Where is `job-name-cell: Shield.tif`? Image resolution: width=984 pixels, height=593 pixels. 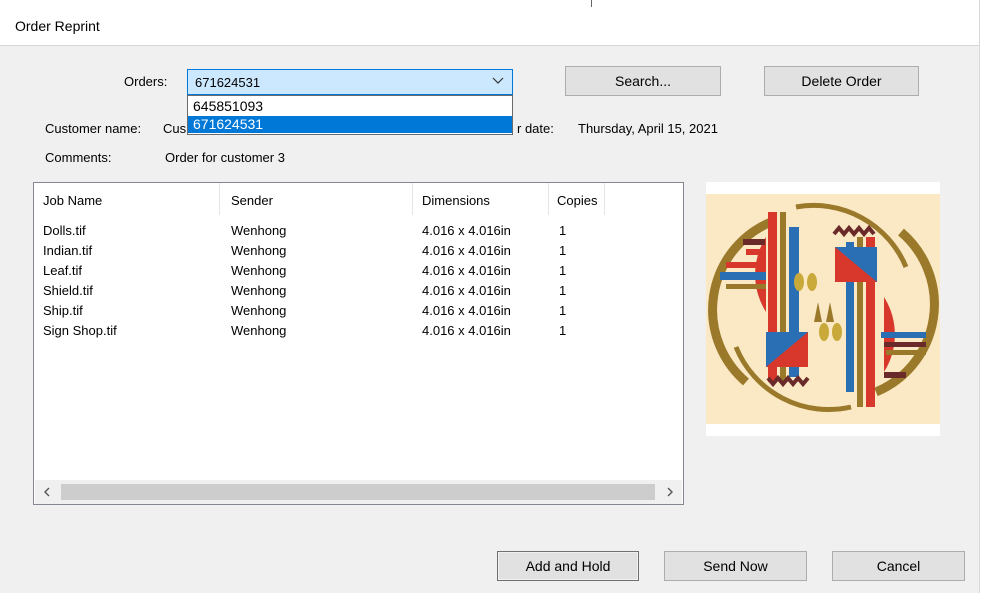
job-name-cell: Shield.tif is located at coordinates (68, 290).